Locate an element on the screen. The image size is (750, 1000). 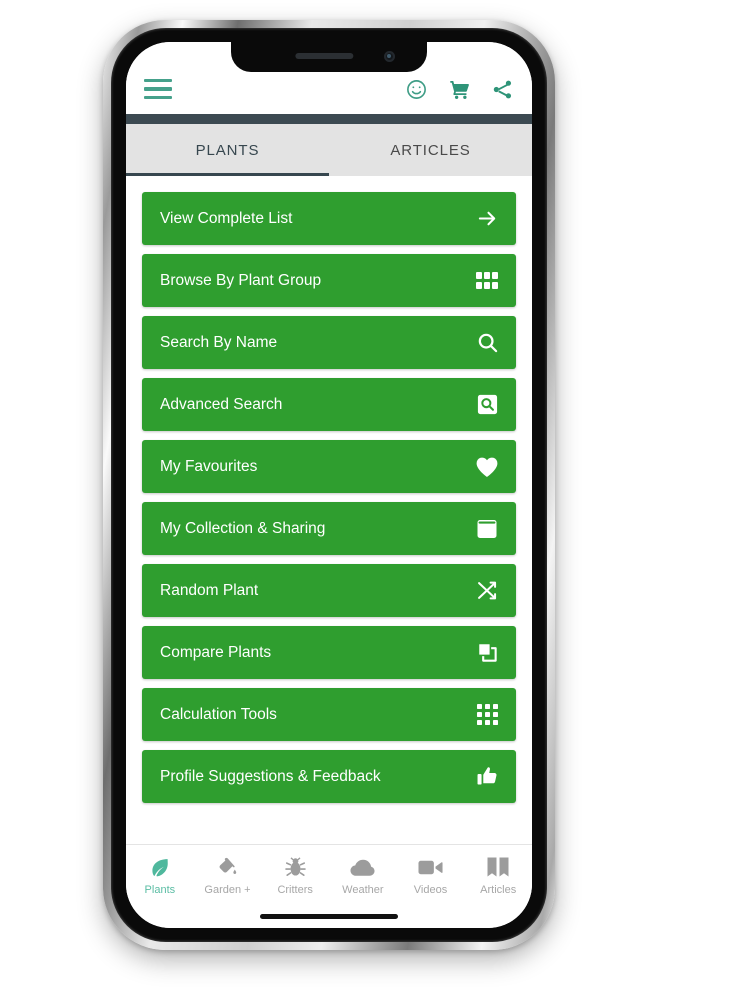
heart-icon is located at coordinates (487, 467).